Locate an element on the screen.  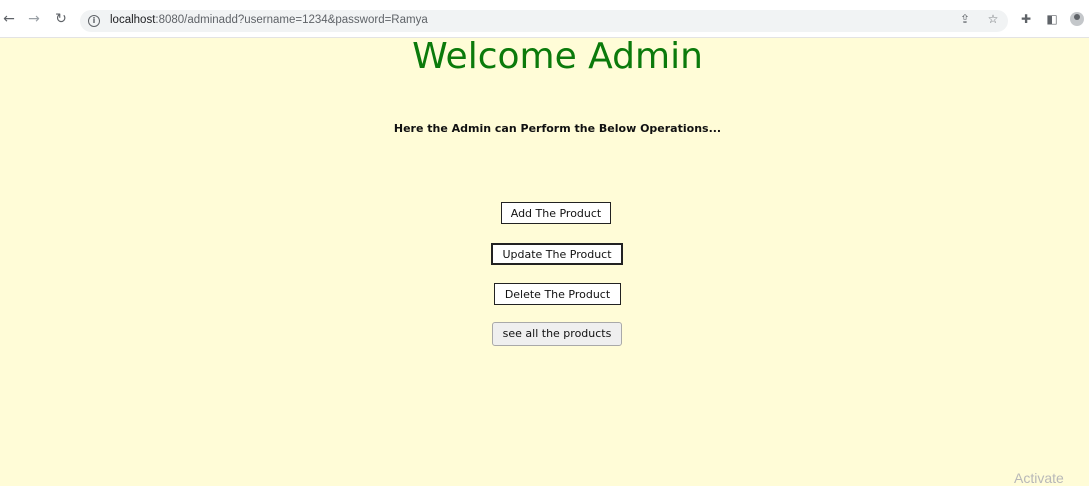
update-product-button: Update The Product is located at coordinates (557, 254).